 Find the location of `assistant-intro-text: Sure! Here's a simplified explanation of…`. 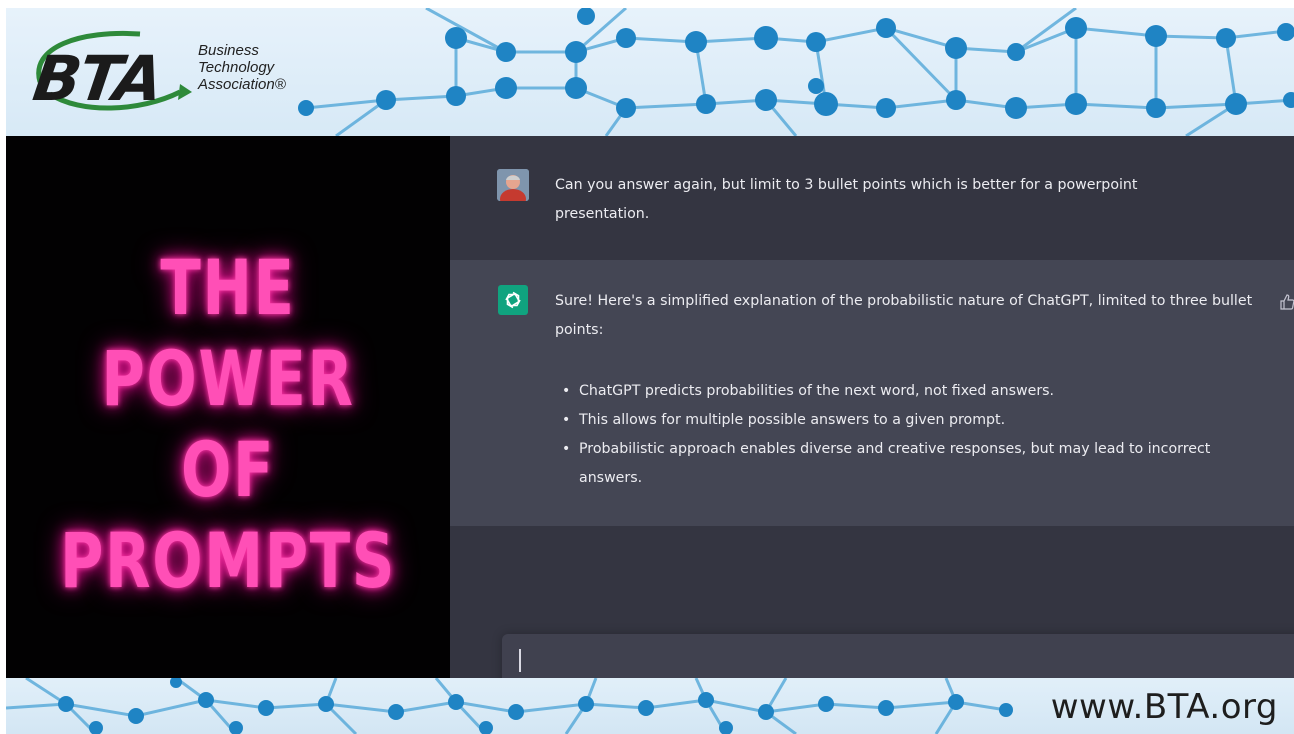

assistant-intro-text: Sure! Here's a simplified explanation of… is located at coordinates (904, 315).